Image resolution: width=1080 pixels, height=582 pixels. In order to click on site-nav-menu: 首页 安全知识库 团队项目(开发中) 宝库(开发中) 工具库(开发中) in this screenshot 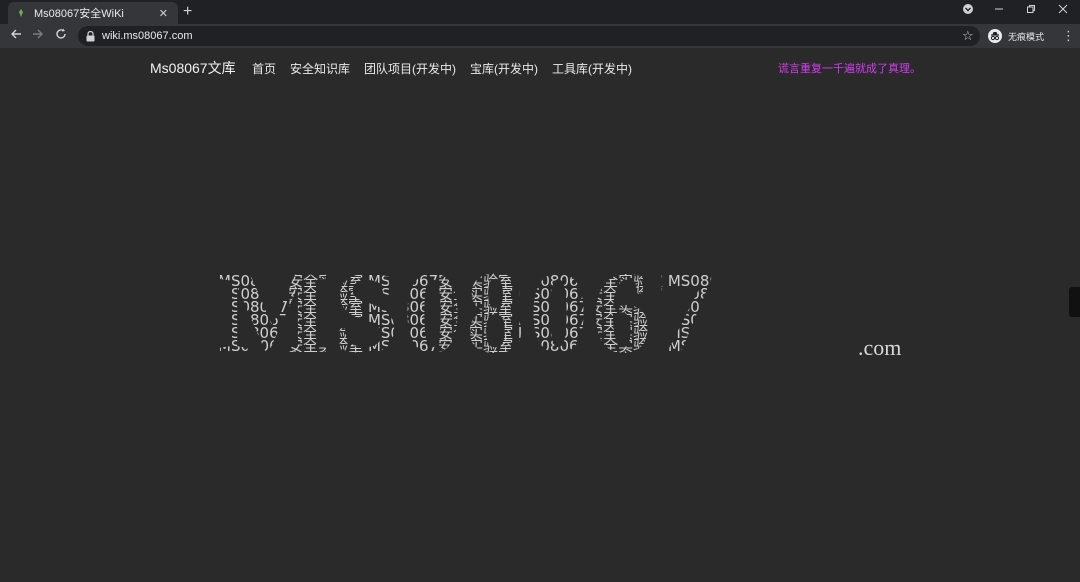, I will do `click(442, 68)`.